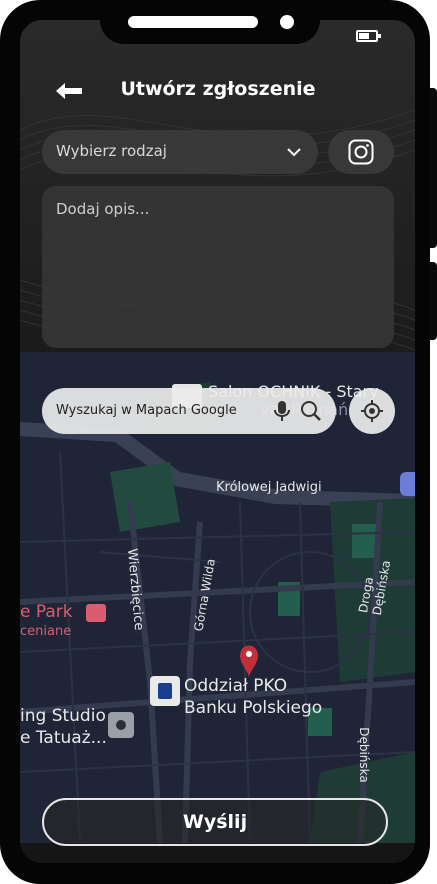 The image size is (437, 884). I want to click on map-label-debinska: Dębińska, so click(363, 755).